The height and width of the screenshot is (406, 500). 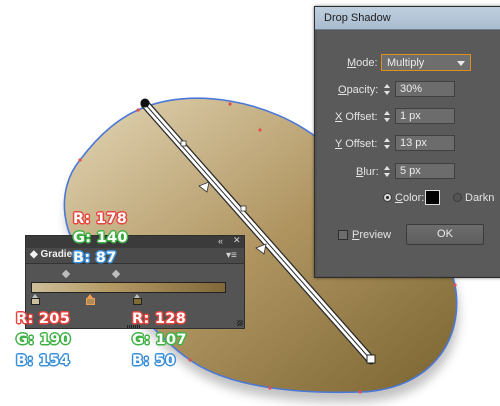 I want to click on preview-label: Preview, so click(x=372, y=235).